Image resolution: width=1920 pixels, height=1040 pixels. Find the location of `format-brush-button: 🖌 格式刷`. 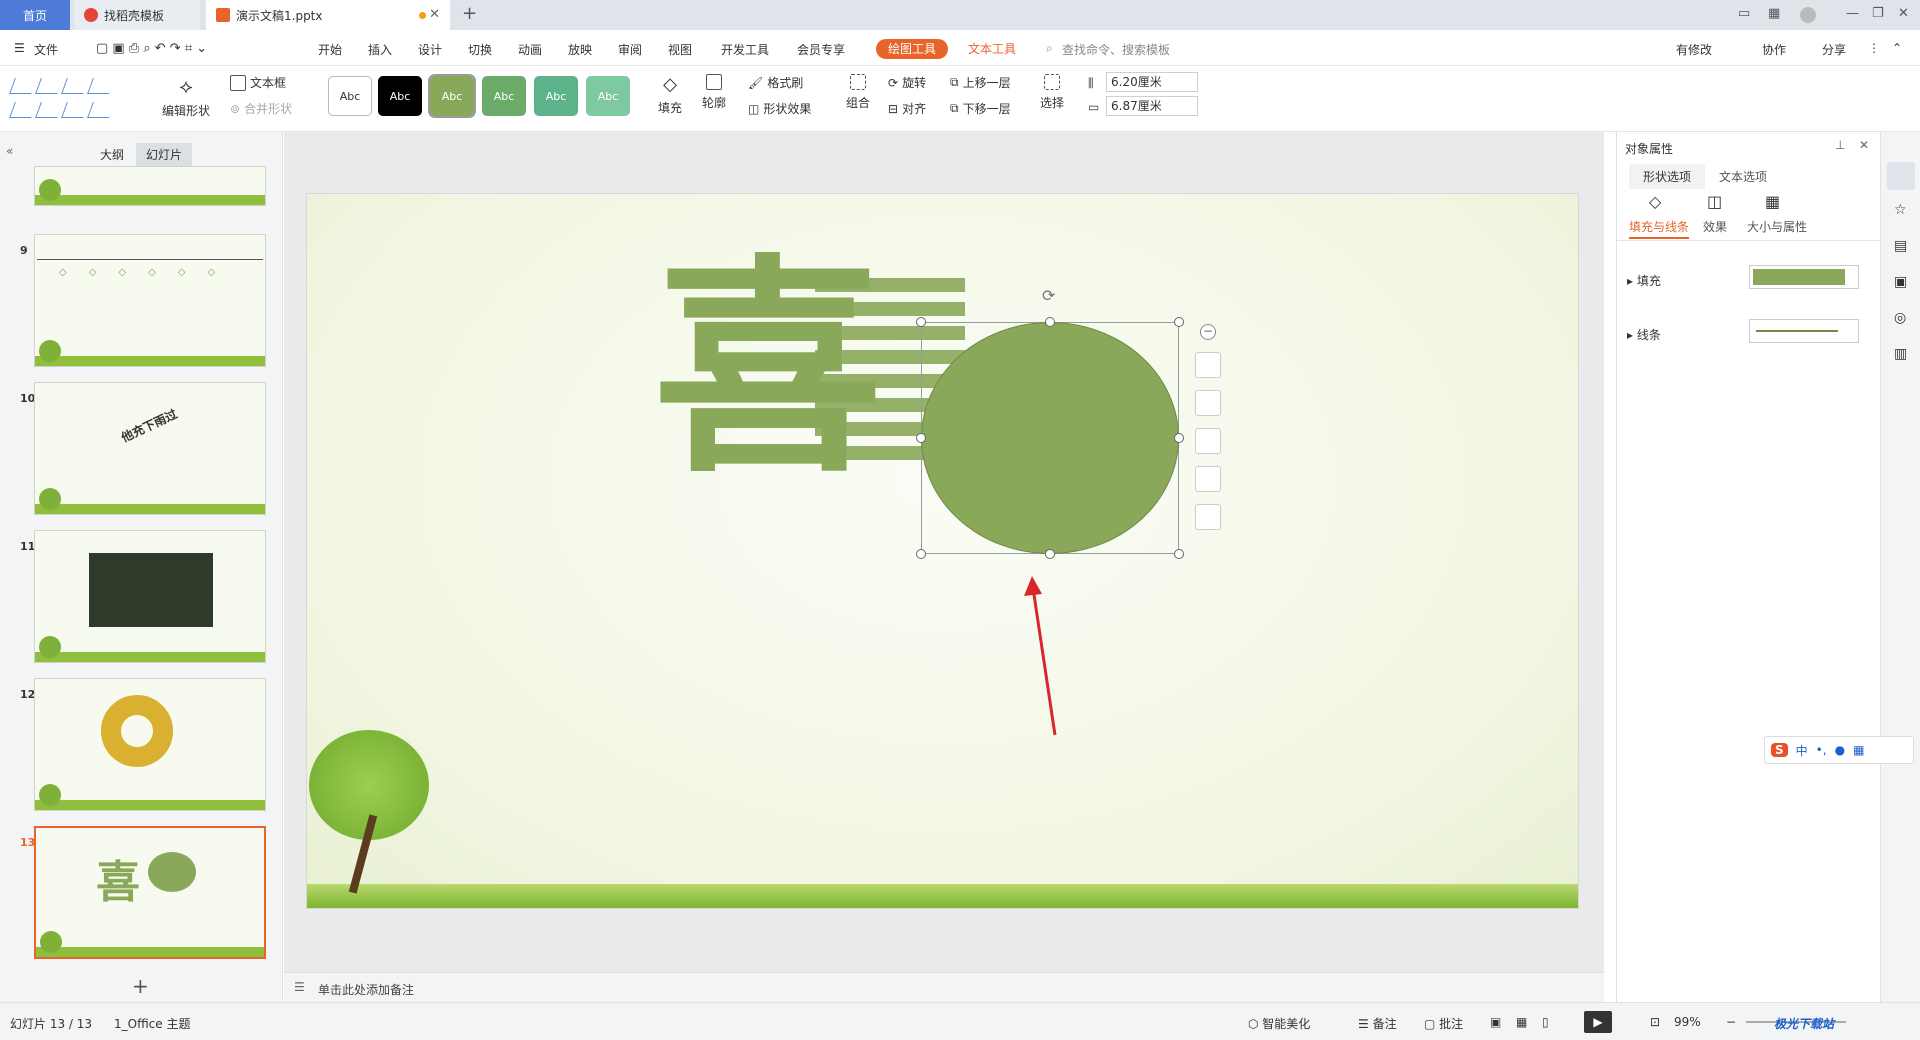

format-brush-button: 🖌 格式刷 is located at coordinates (775, 82).